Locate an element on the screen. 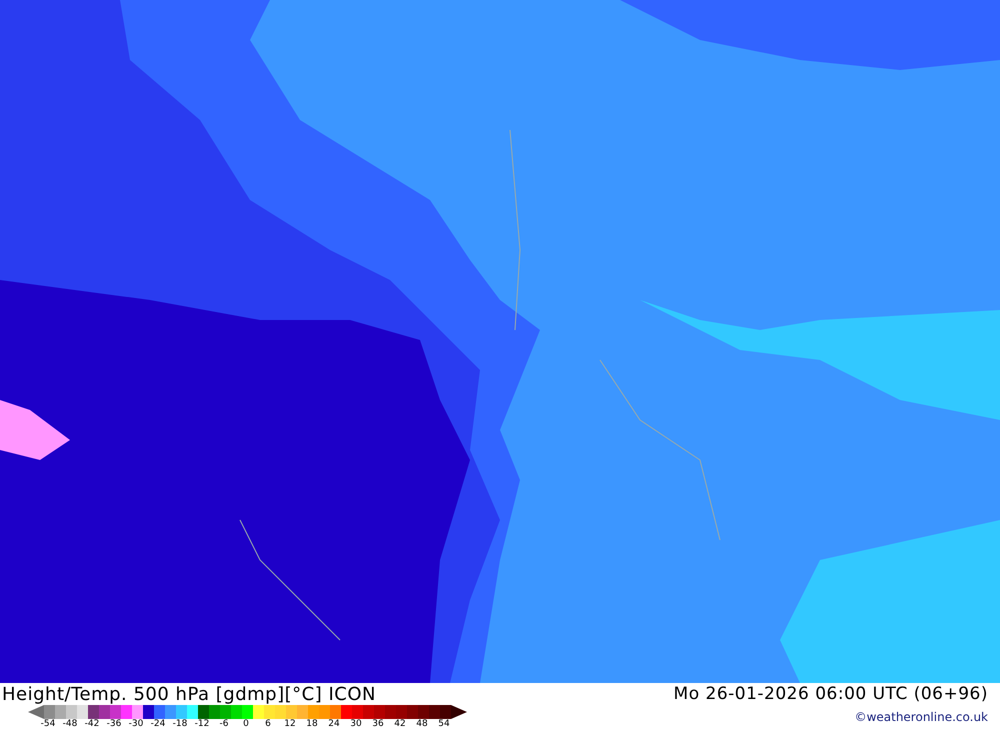  scale-tick-label: 6 is located at coordinates (268, 724).